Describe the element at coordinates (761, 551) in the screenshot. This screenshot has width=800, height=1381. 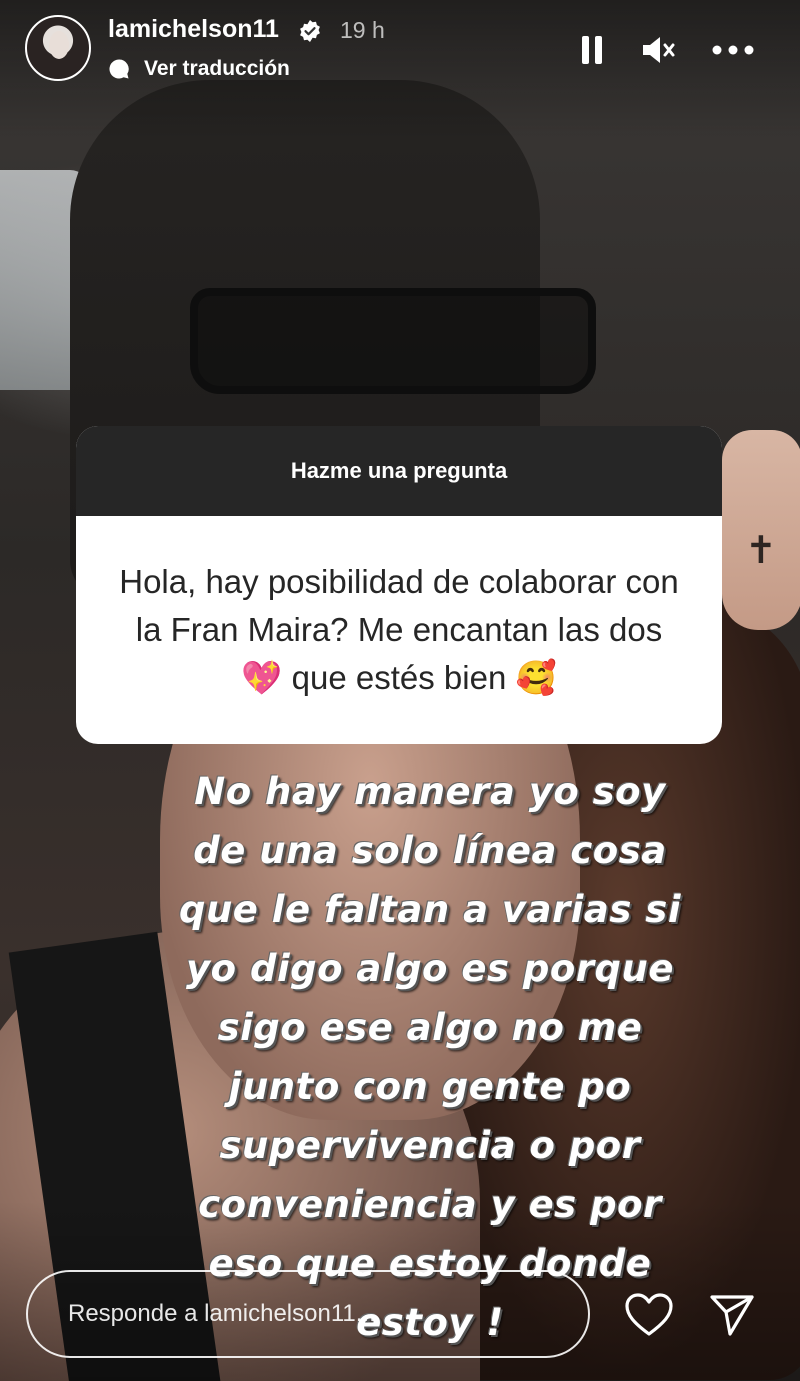
I see `cross-tattoo: ✝` at that location.